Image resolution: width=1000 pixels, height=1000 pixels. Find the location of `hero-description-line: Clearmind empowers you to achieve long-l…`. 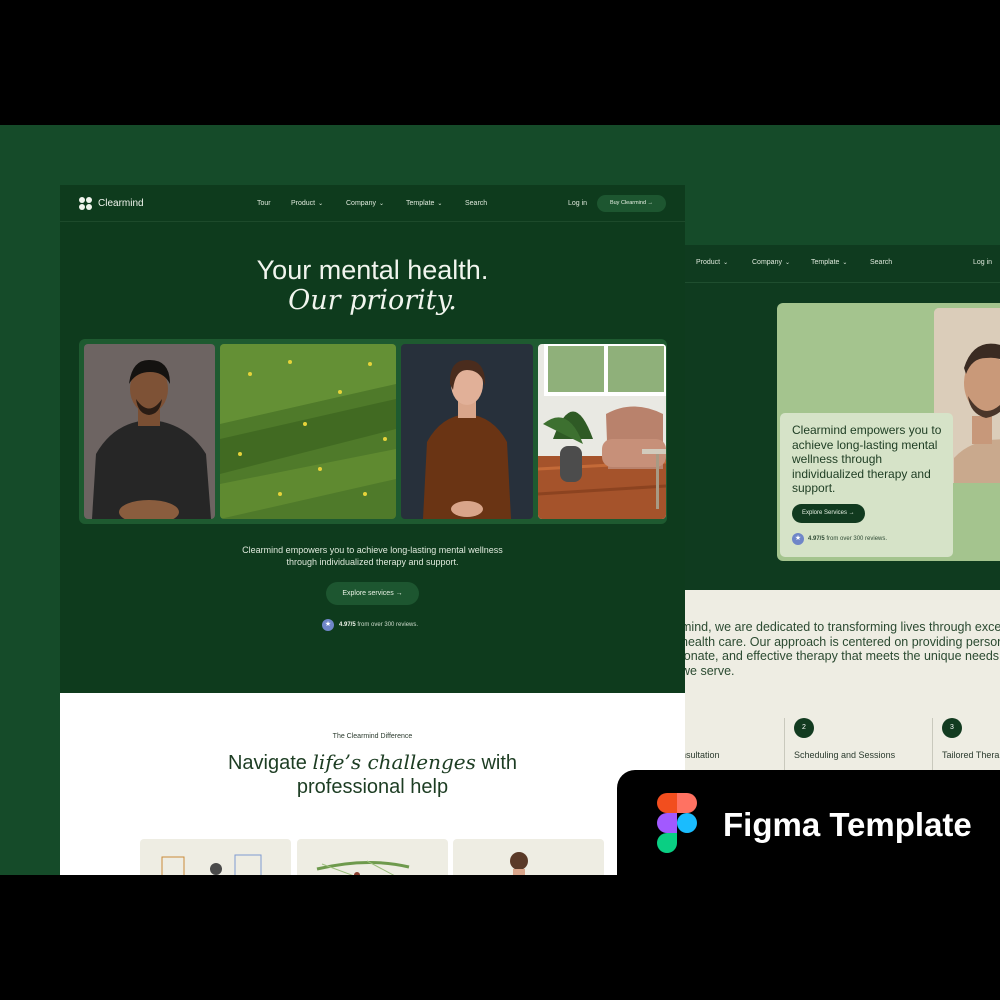

hero-description-line: Clearmind empowers you to achieve long-l… is located at coordinates (372, 550).